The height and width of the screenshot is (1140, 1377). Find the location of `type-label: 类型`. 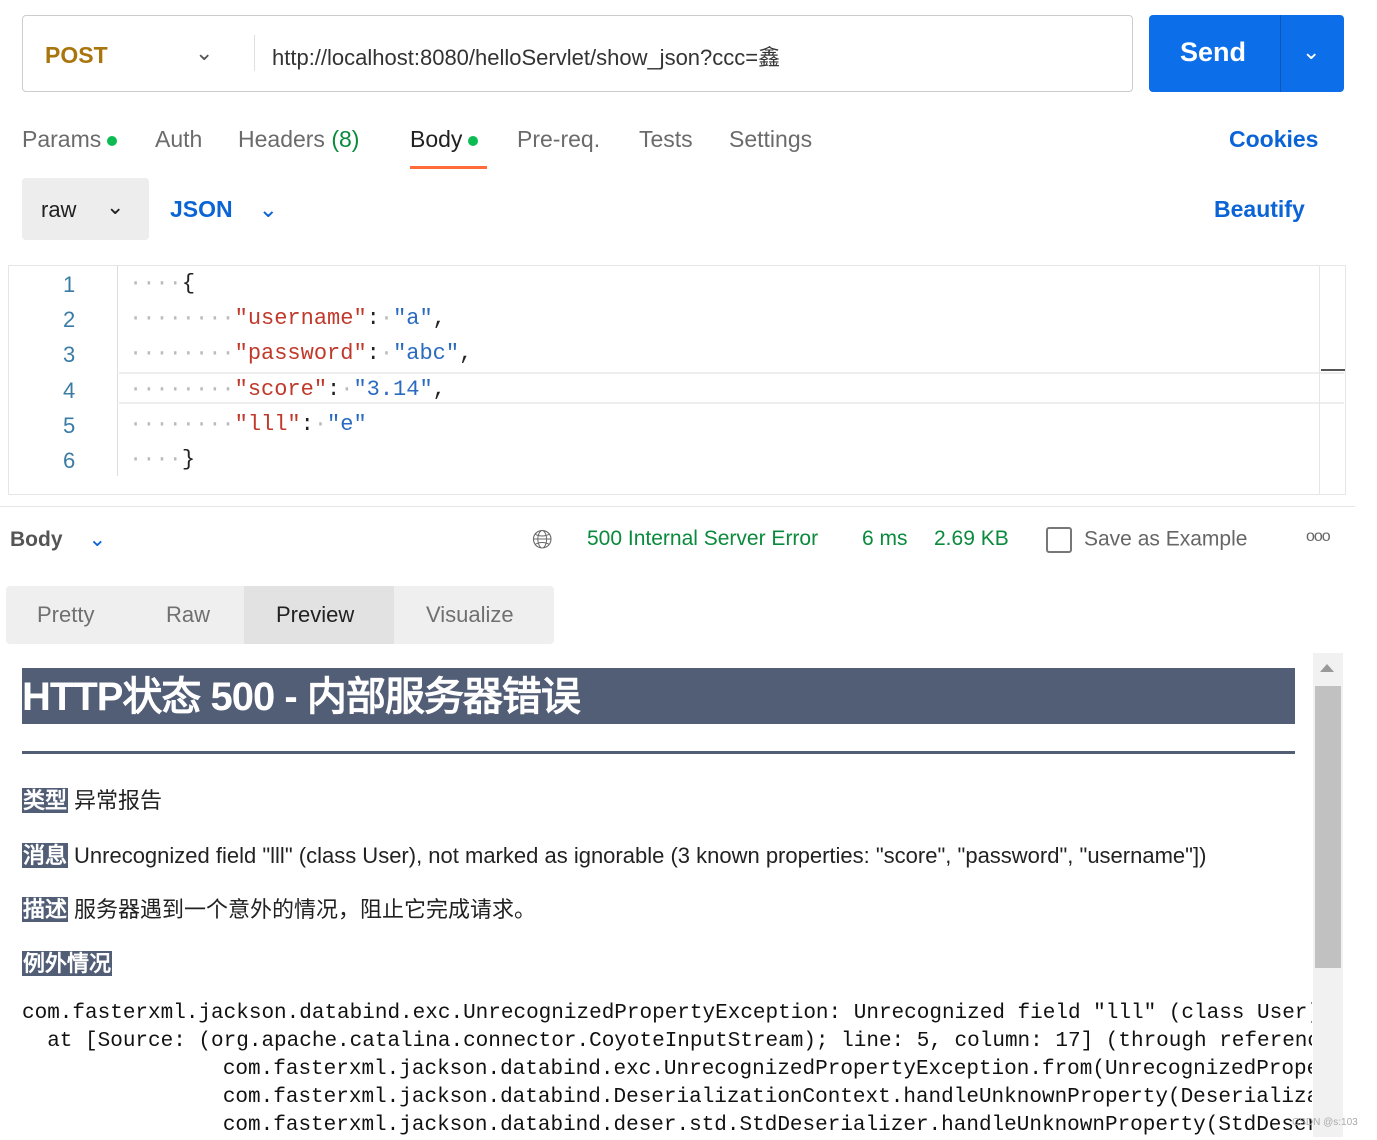

type-label: 类型 is located at coordinates (45, 800).